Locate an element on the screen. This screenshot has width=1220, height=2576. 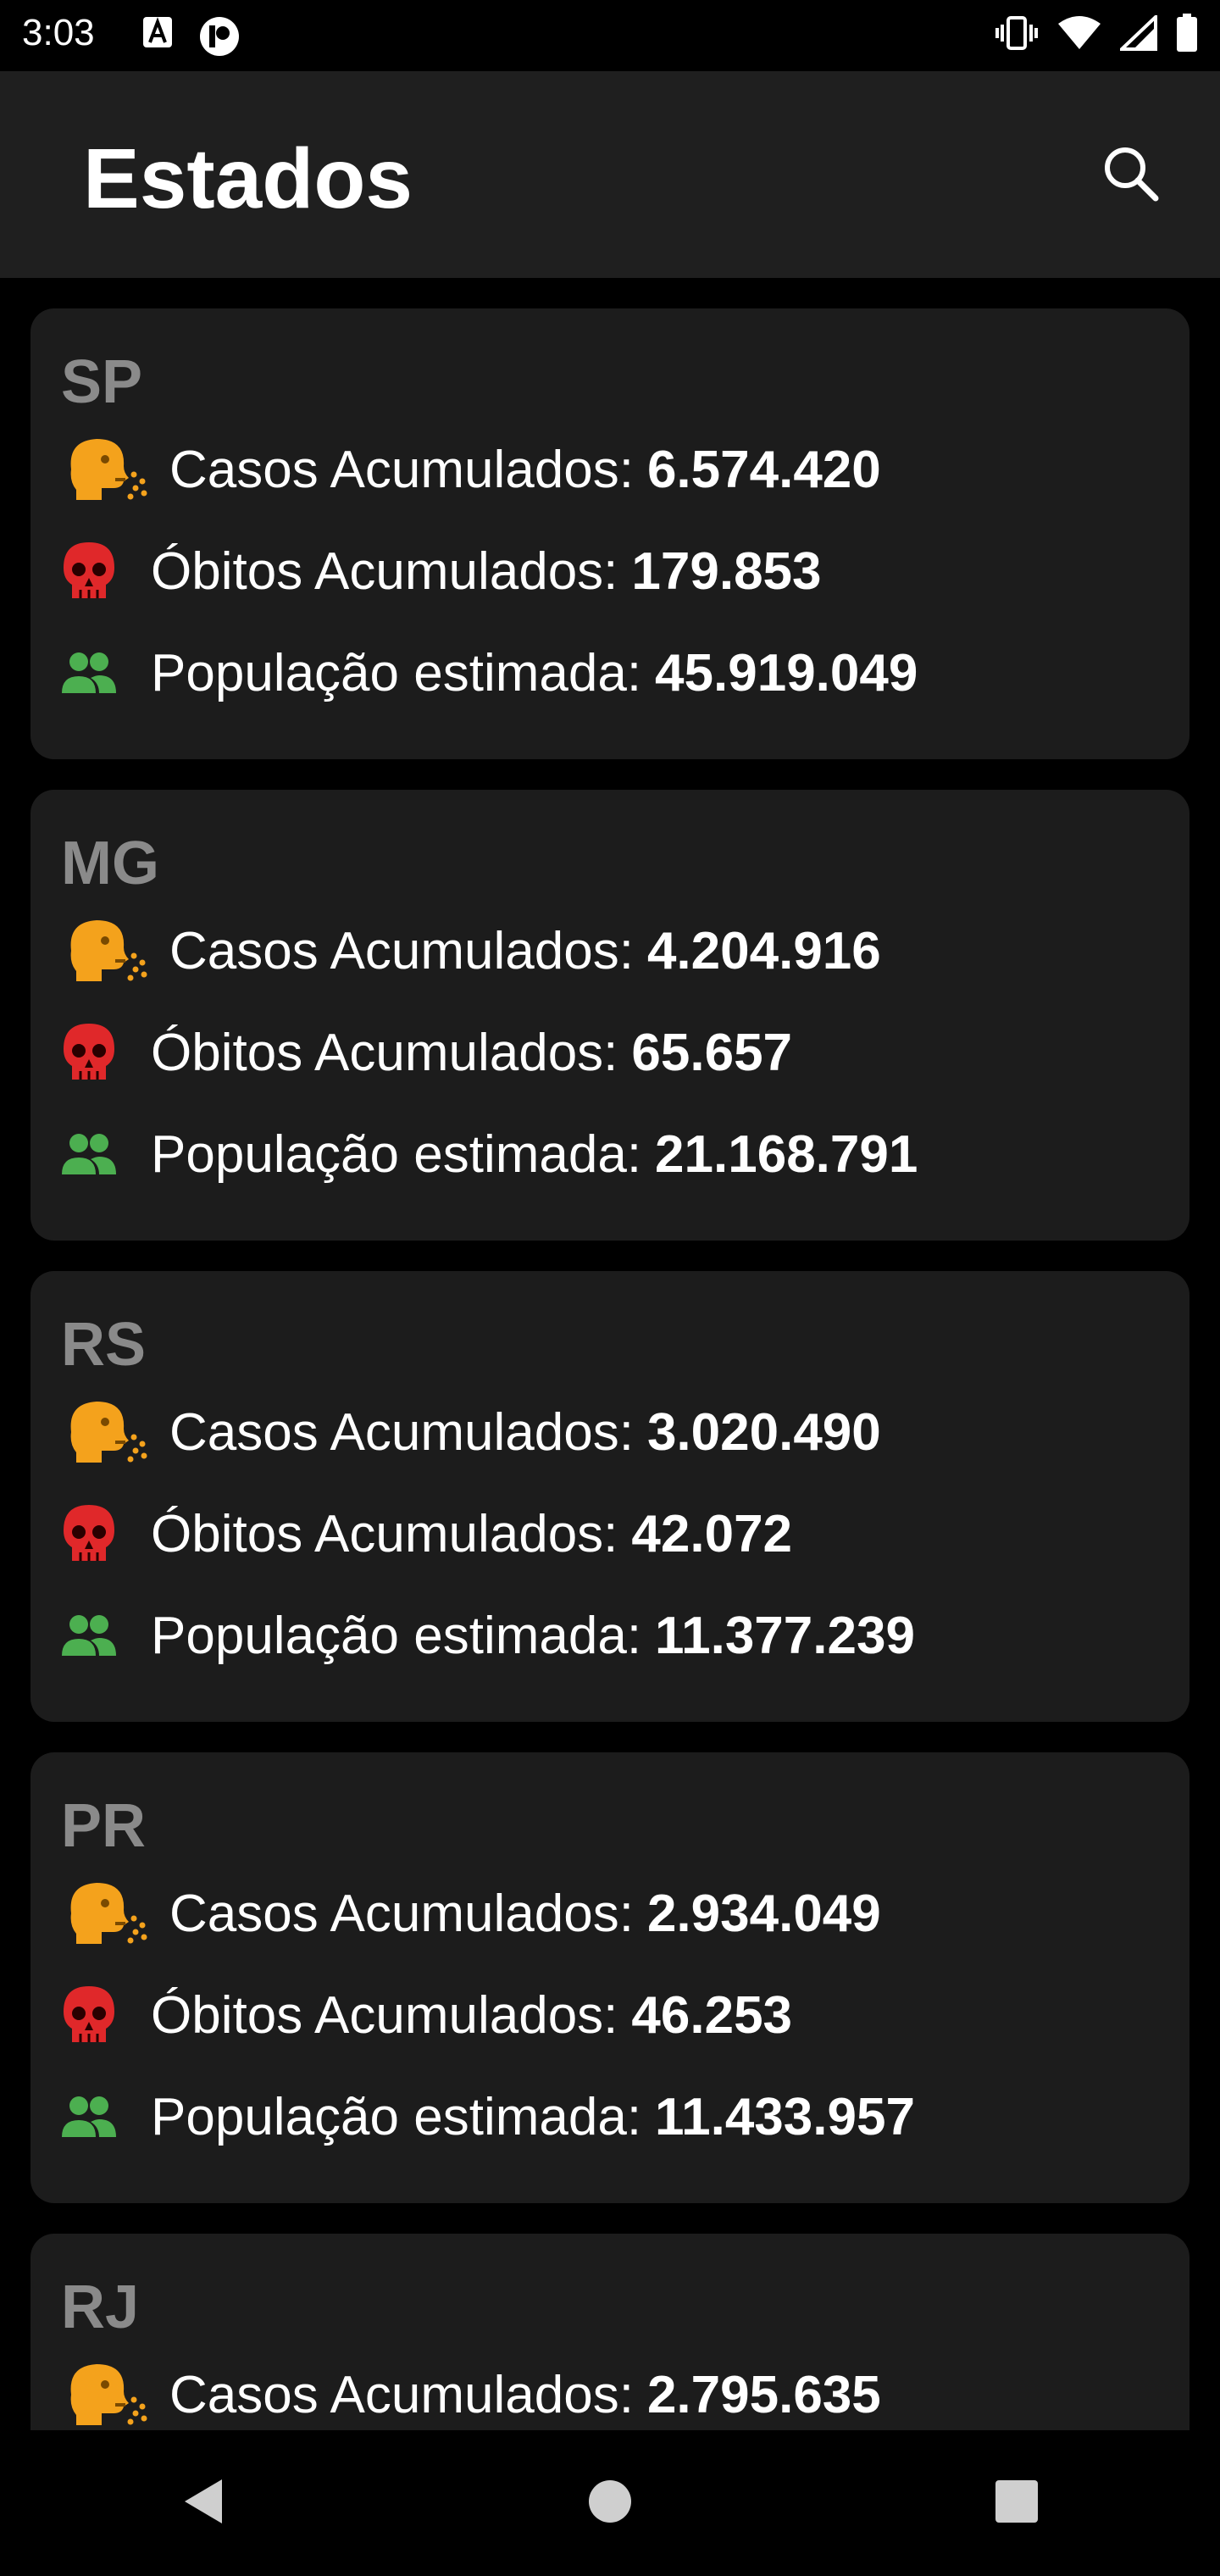
back-button is located at coordinates (203, 2503).